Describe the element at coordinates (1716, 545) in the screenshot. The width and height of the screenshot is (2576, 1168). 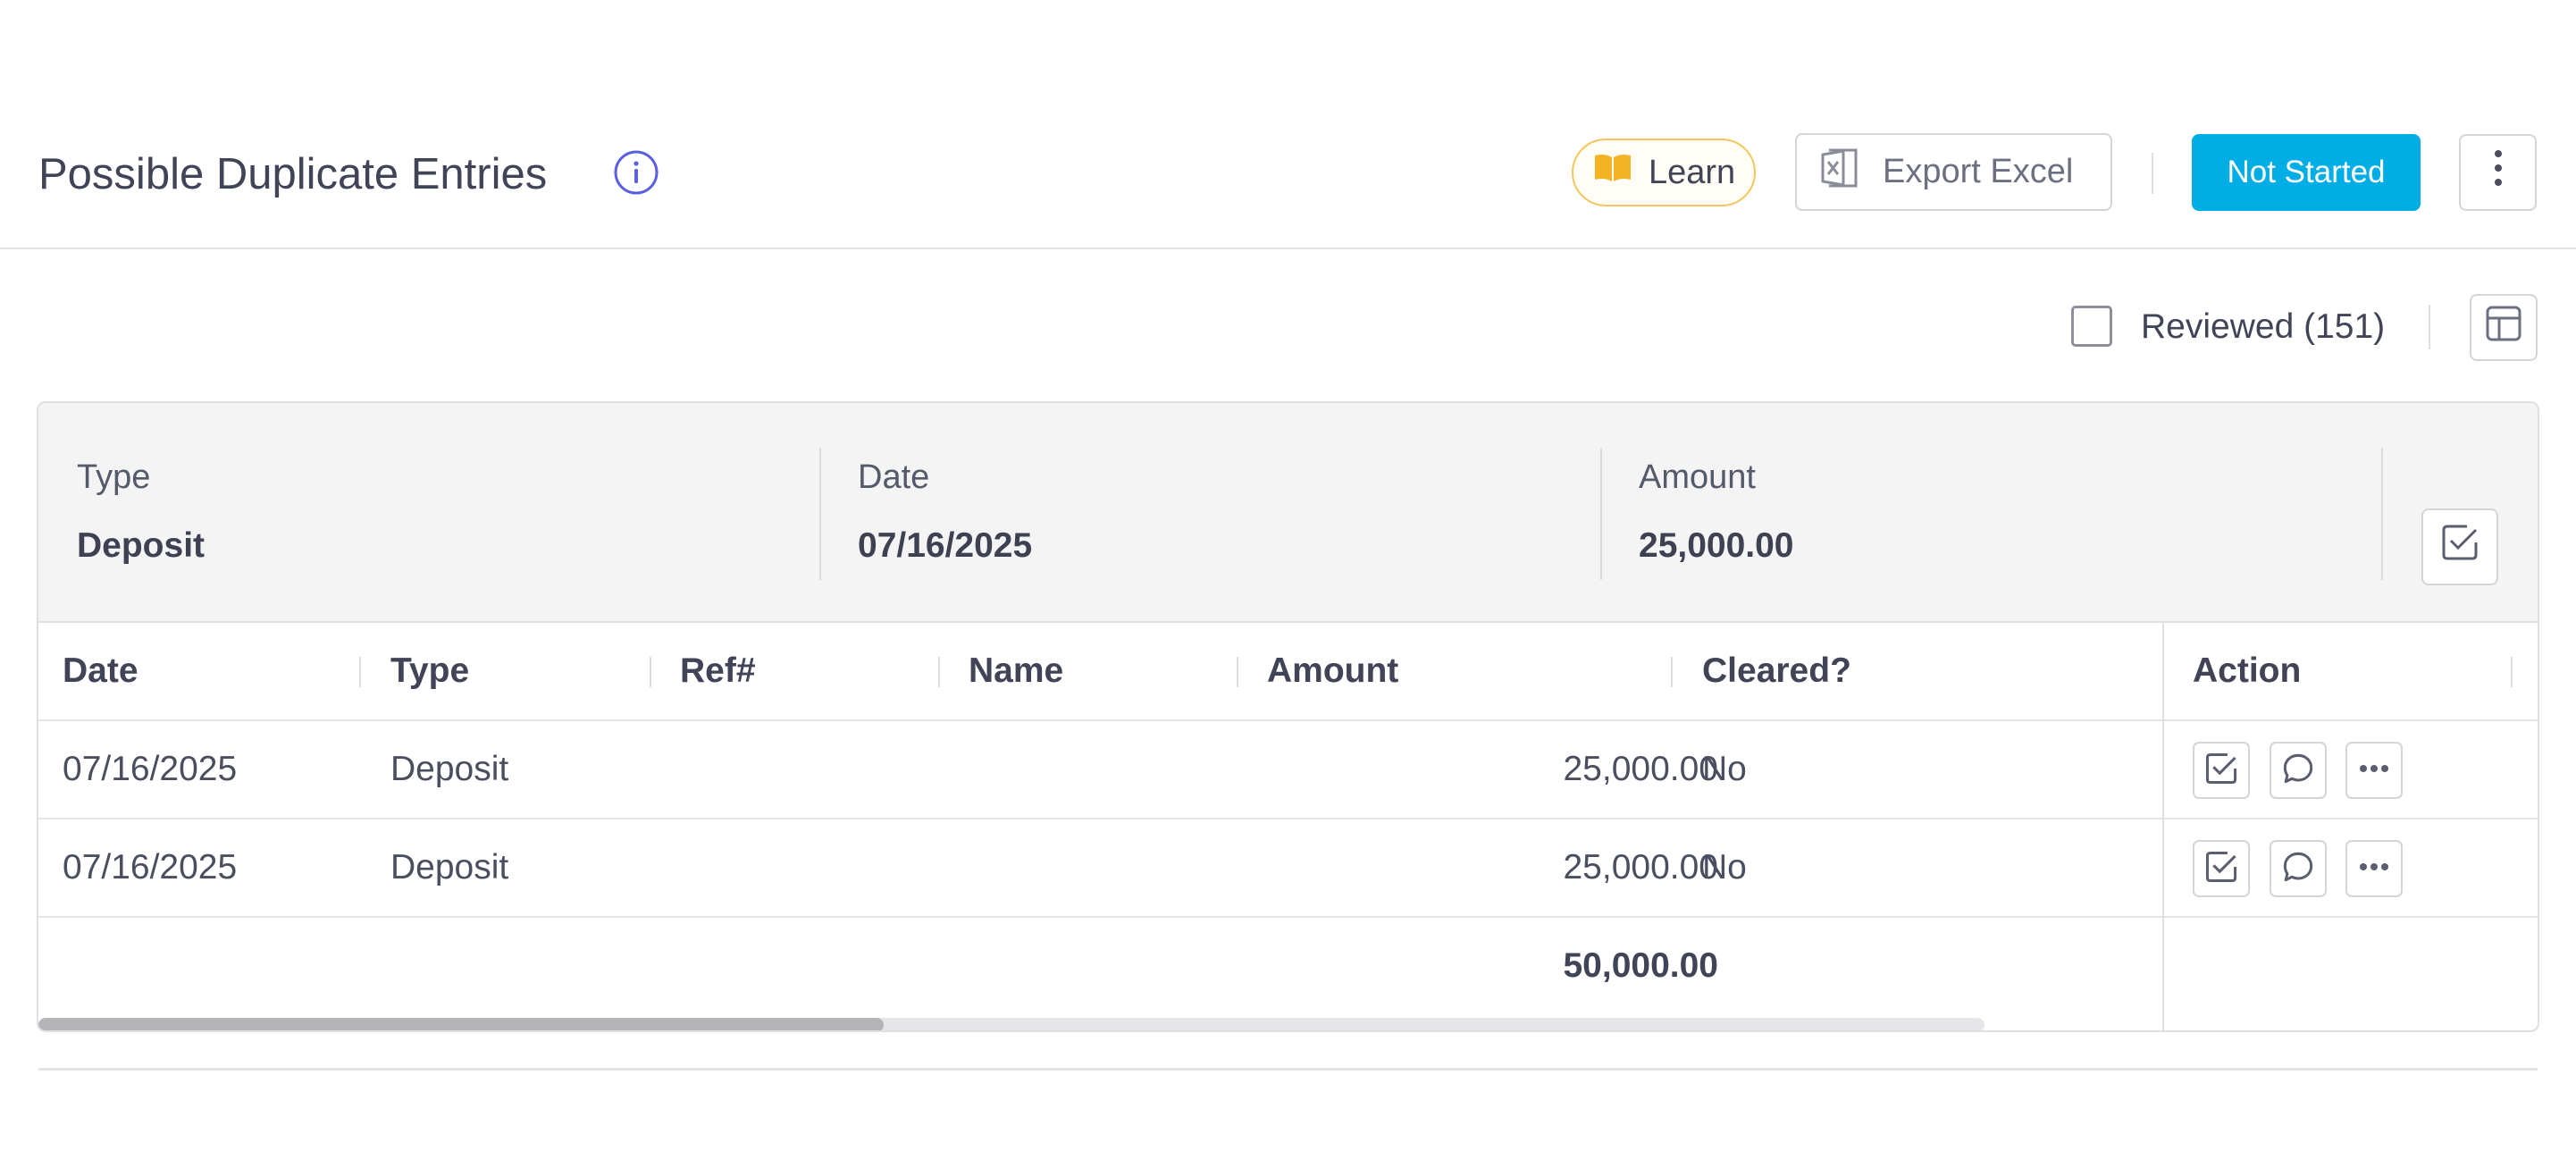
I see `group-amount-value: 25,000.00` at that location.